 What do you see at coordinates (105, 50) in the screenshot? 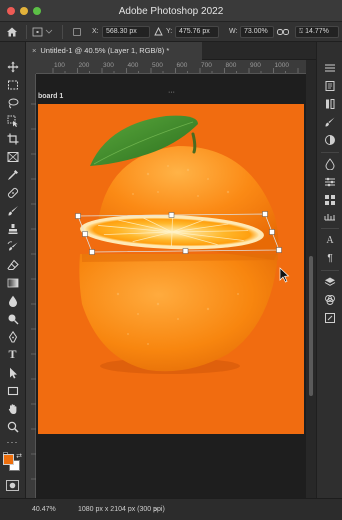
I see `document-tab-label: Untitled-1 @ 40.5% (Layer 1, RGB/8) *` at bounding box center [105, 50].